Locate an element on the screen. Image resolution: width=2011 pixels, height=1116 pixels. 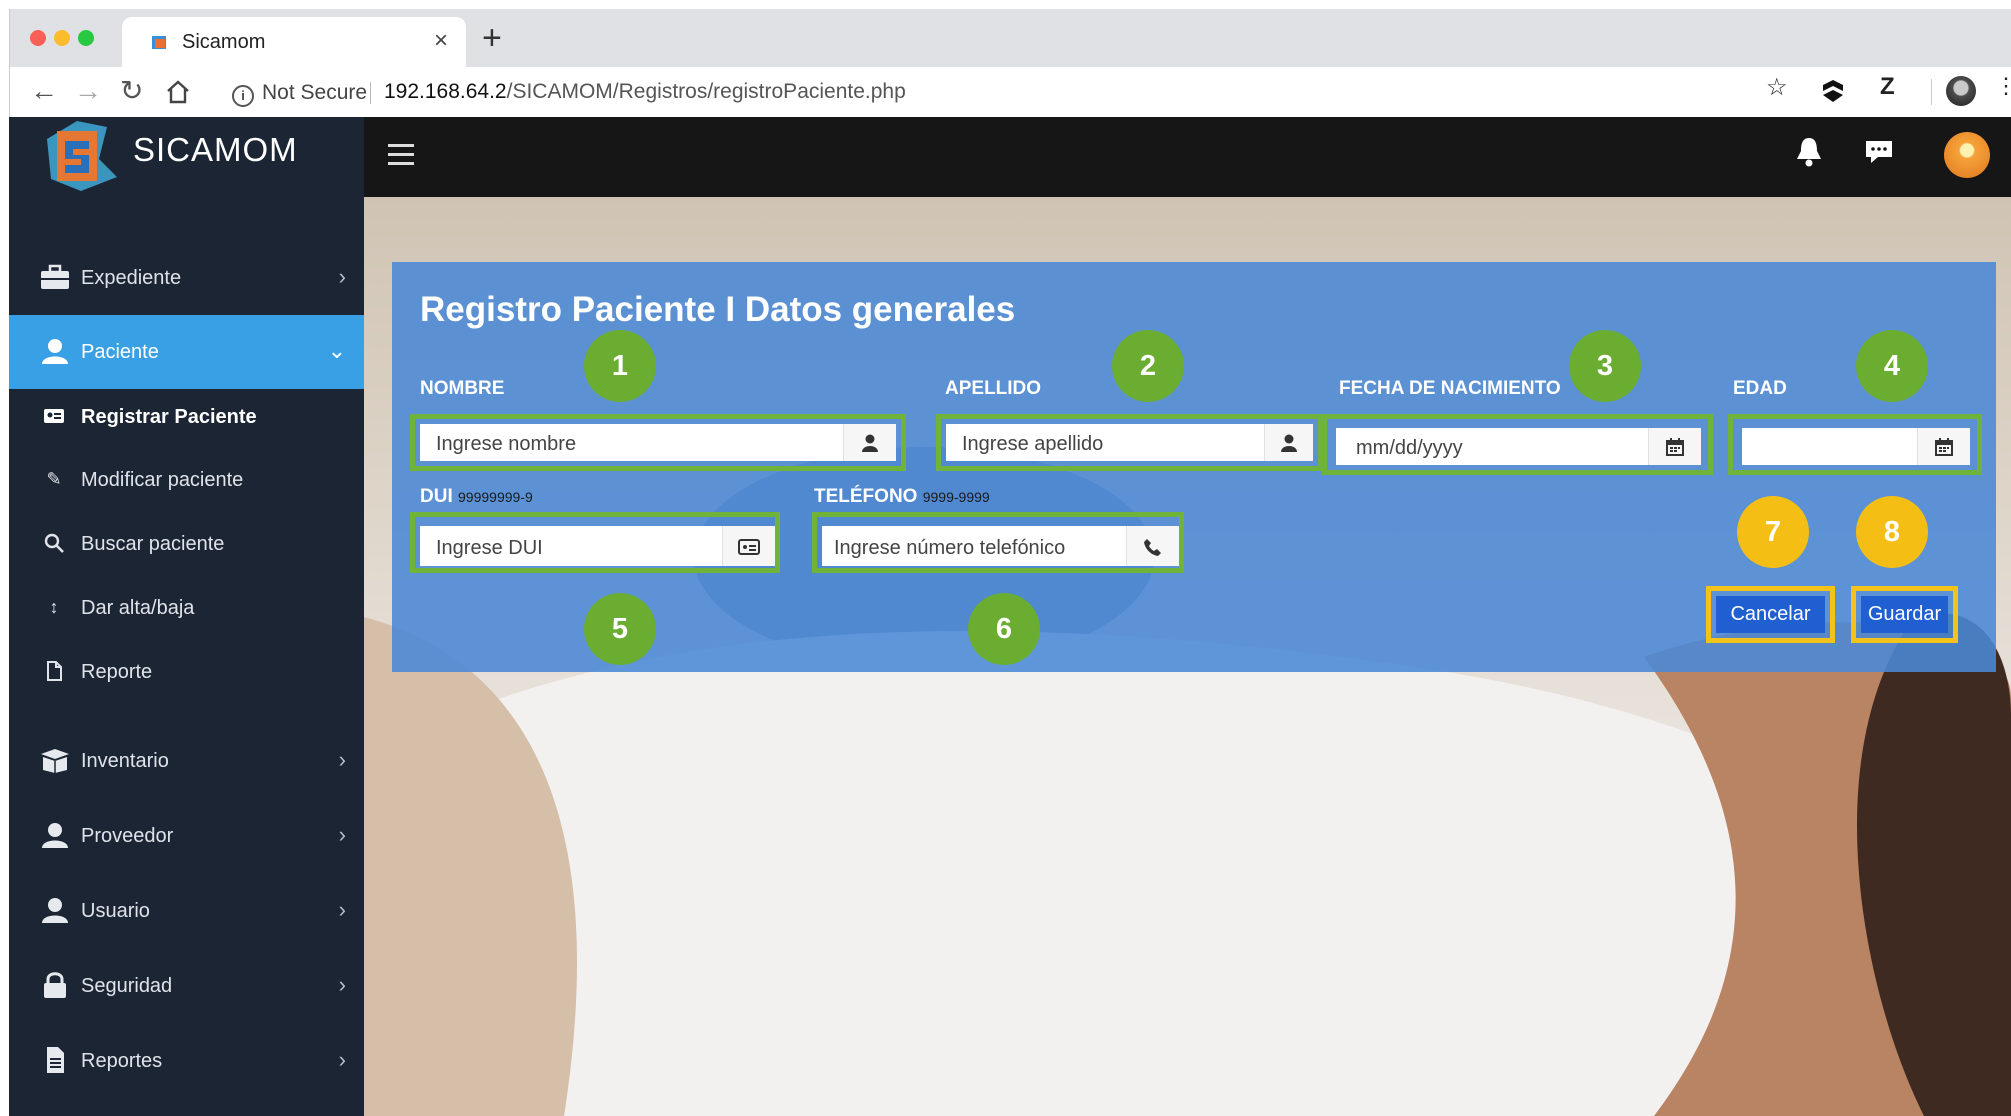
file-icon is located at coordinates (54, 671).